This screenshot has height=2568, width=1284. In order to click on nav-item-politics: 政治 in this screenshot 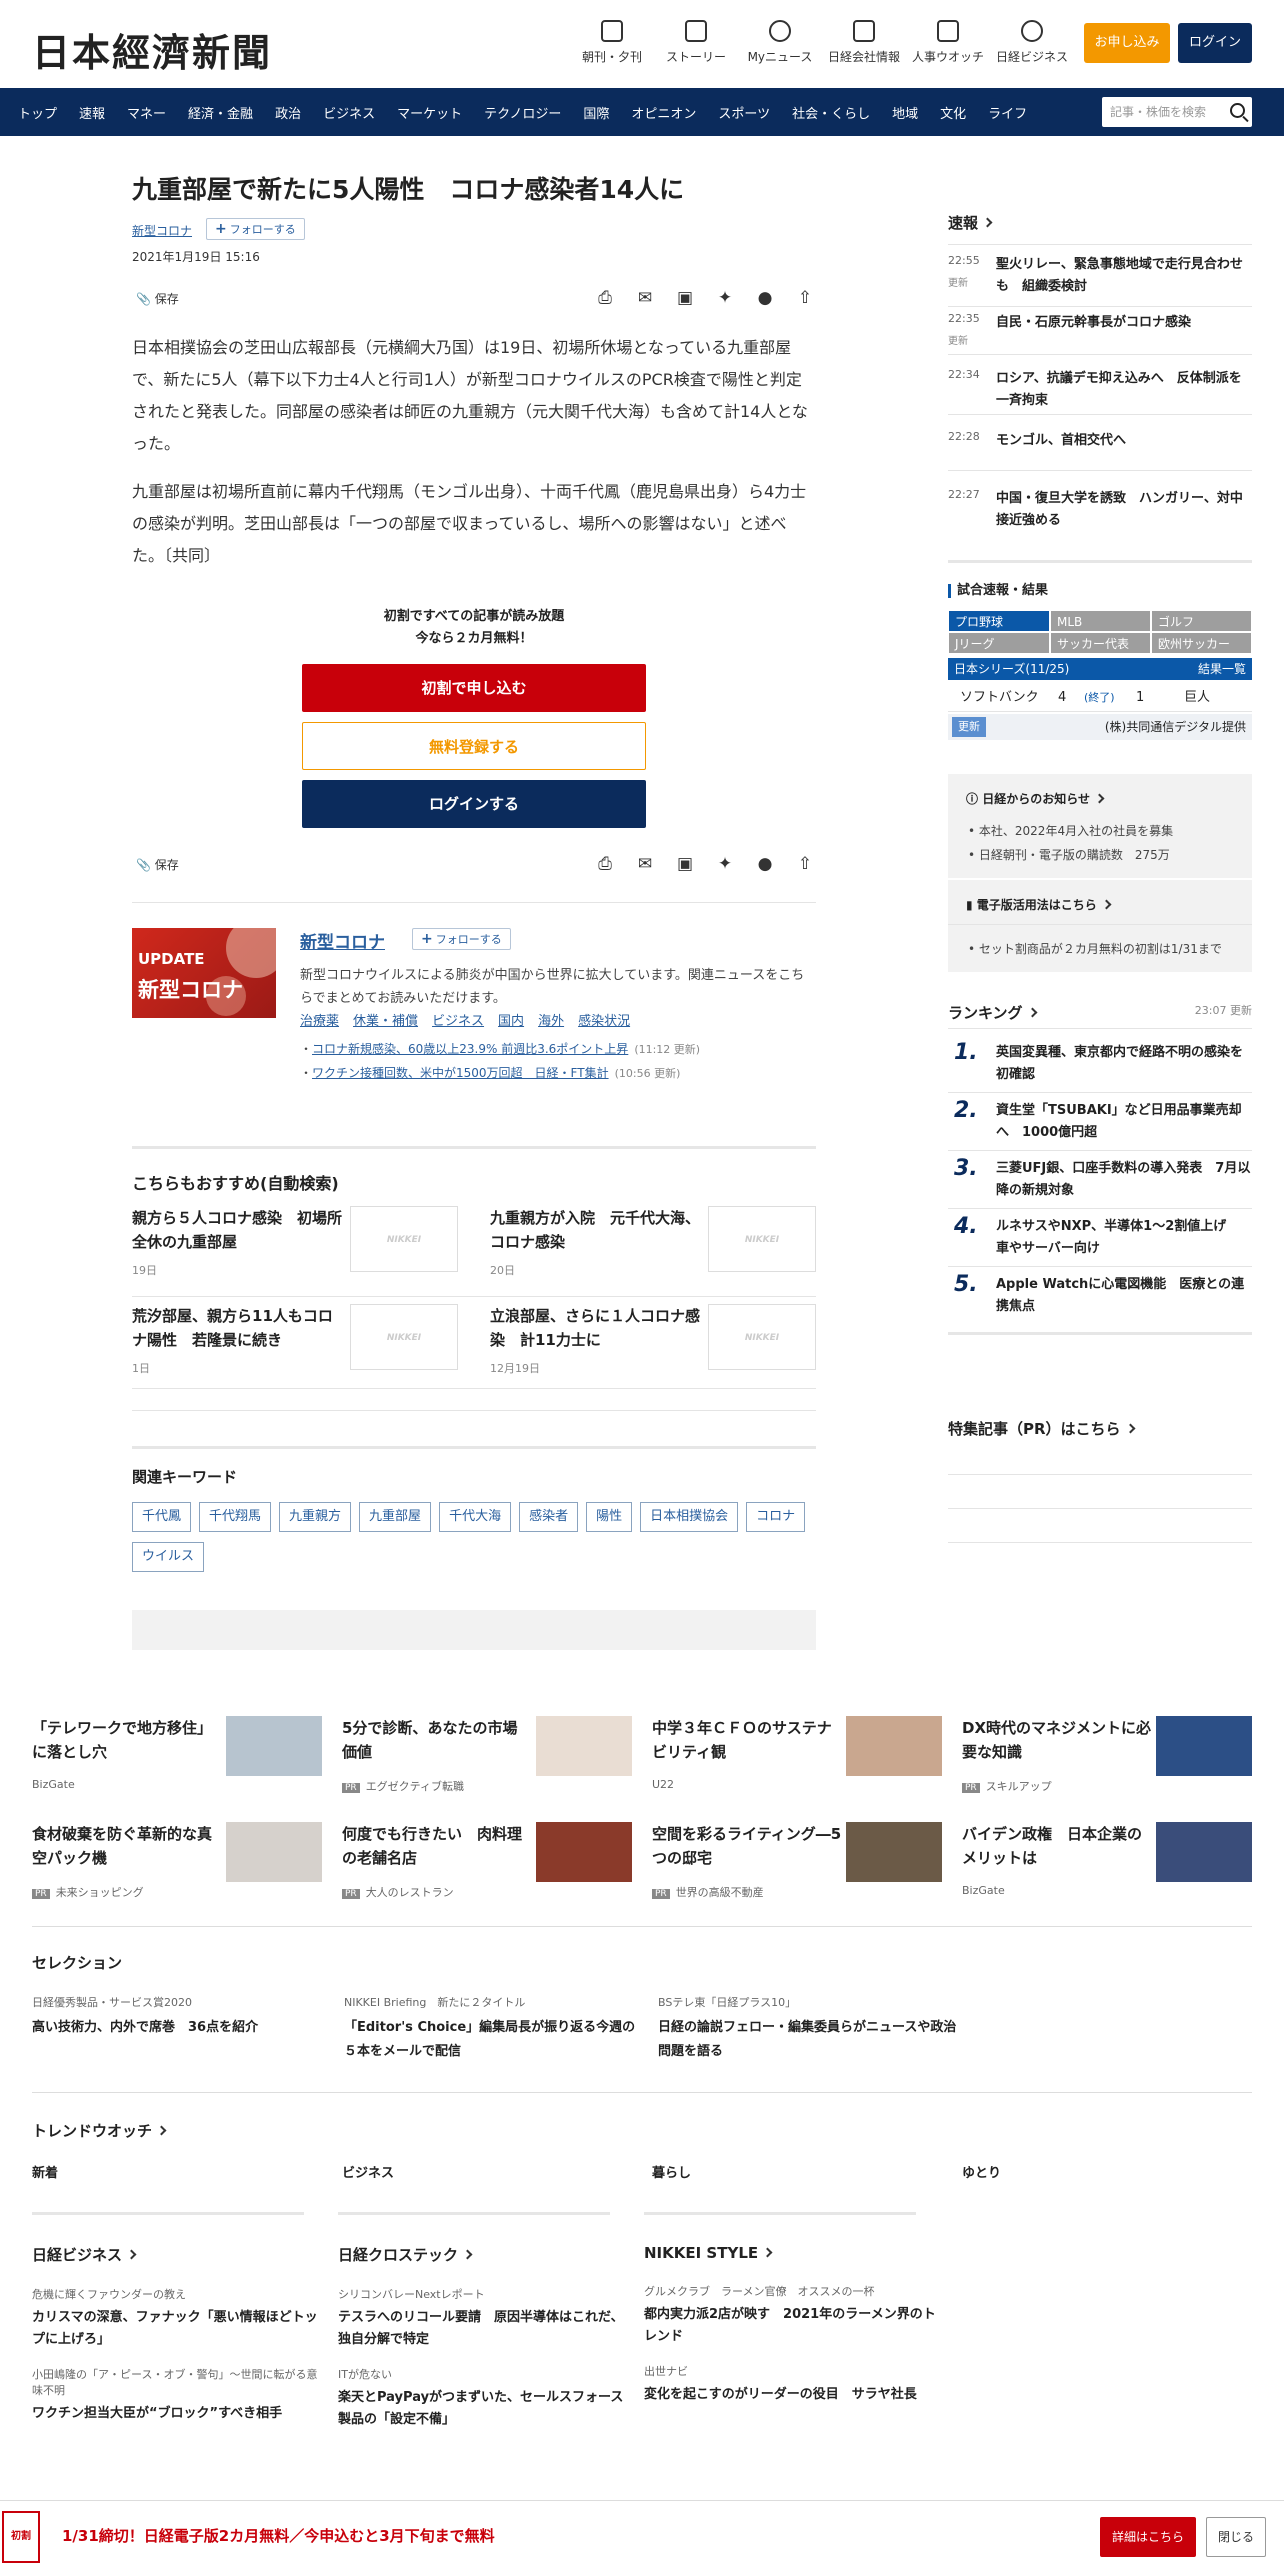, I will do `click(288, 112)`.